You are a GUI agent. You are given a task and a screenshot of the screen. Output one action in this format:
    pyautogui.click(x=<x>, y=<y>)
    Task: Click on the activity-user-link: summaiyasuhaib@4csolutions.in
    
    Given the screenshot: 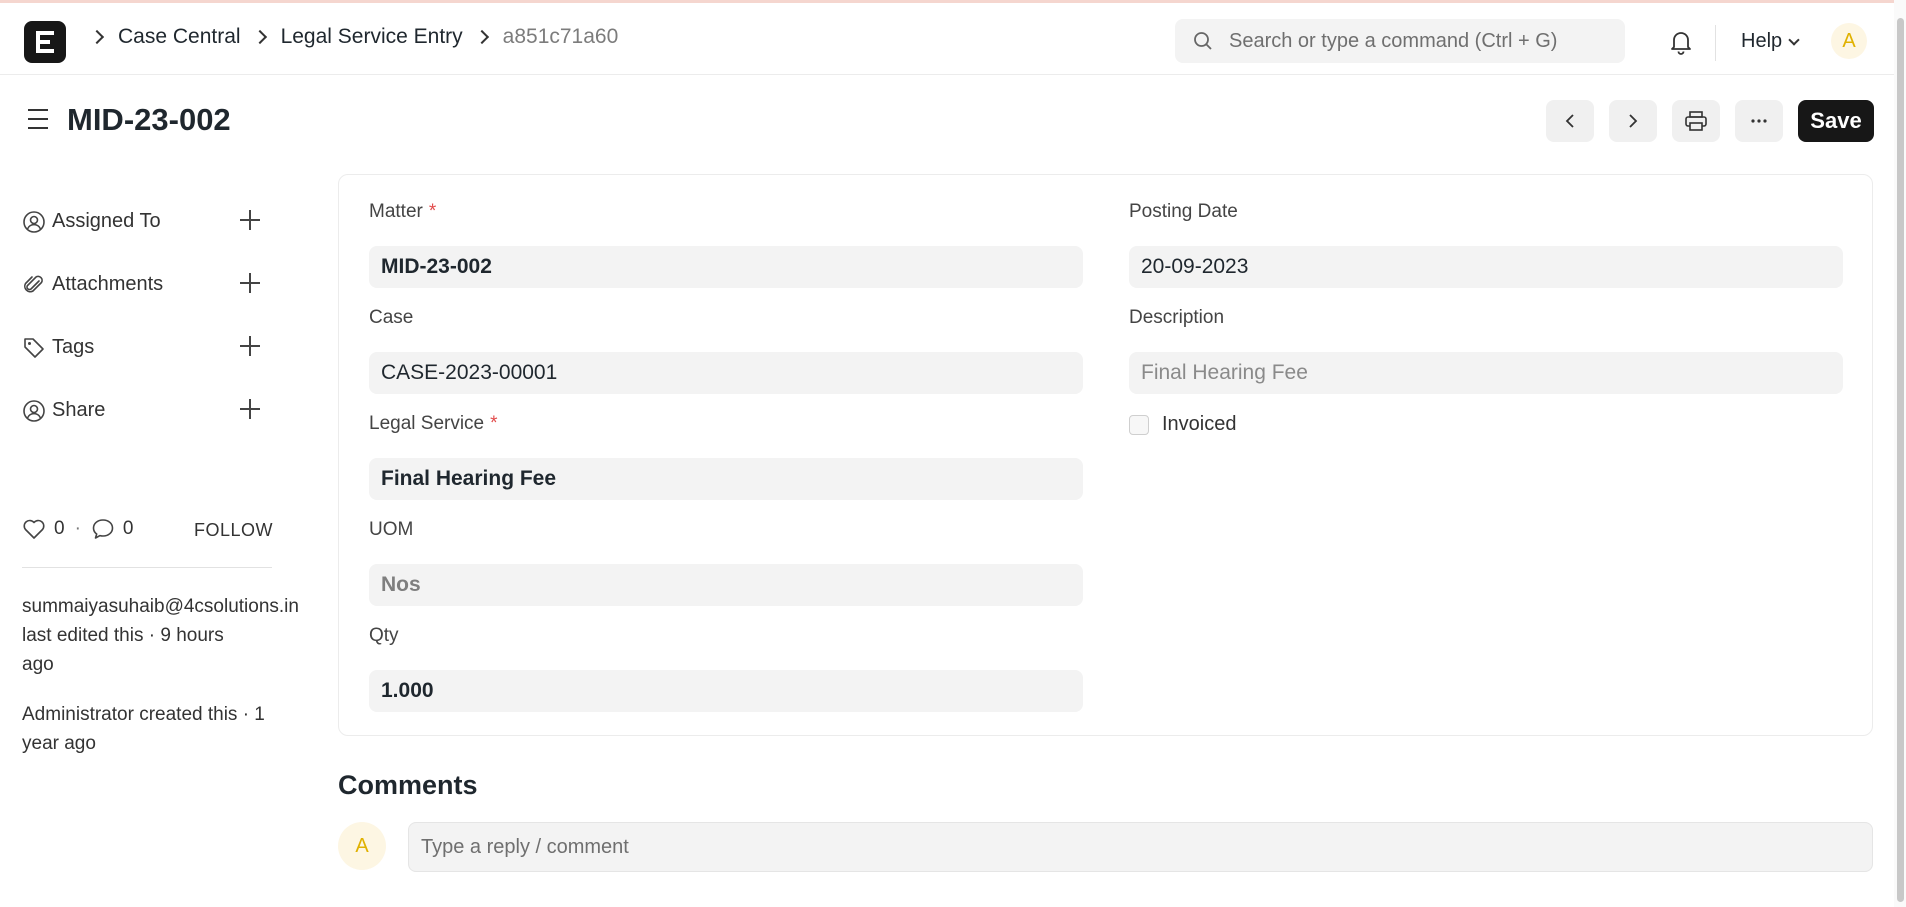 What is the action you would take?
    pyautogui.click(x=177, y=606)
    